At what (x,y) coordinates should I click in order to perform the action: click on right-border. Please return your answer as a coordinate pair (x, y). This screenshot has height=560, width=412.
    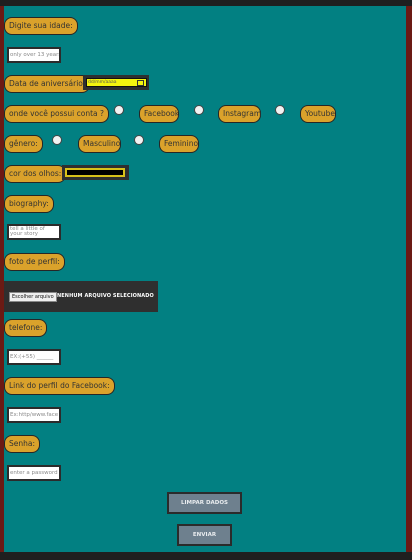
    Looking at the image, I should click on (409, 279).